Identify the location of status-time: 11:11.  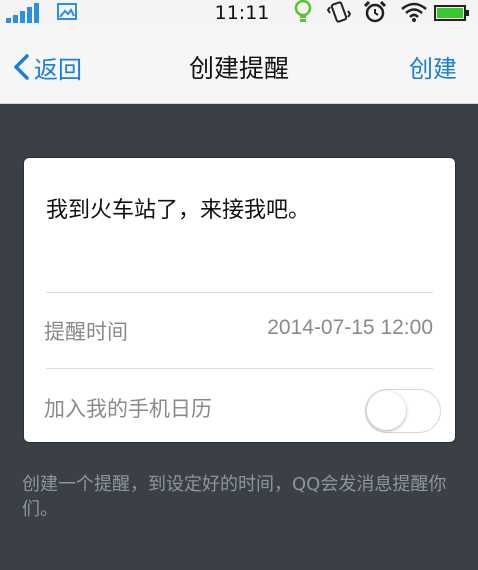
(242, 13).